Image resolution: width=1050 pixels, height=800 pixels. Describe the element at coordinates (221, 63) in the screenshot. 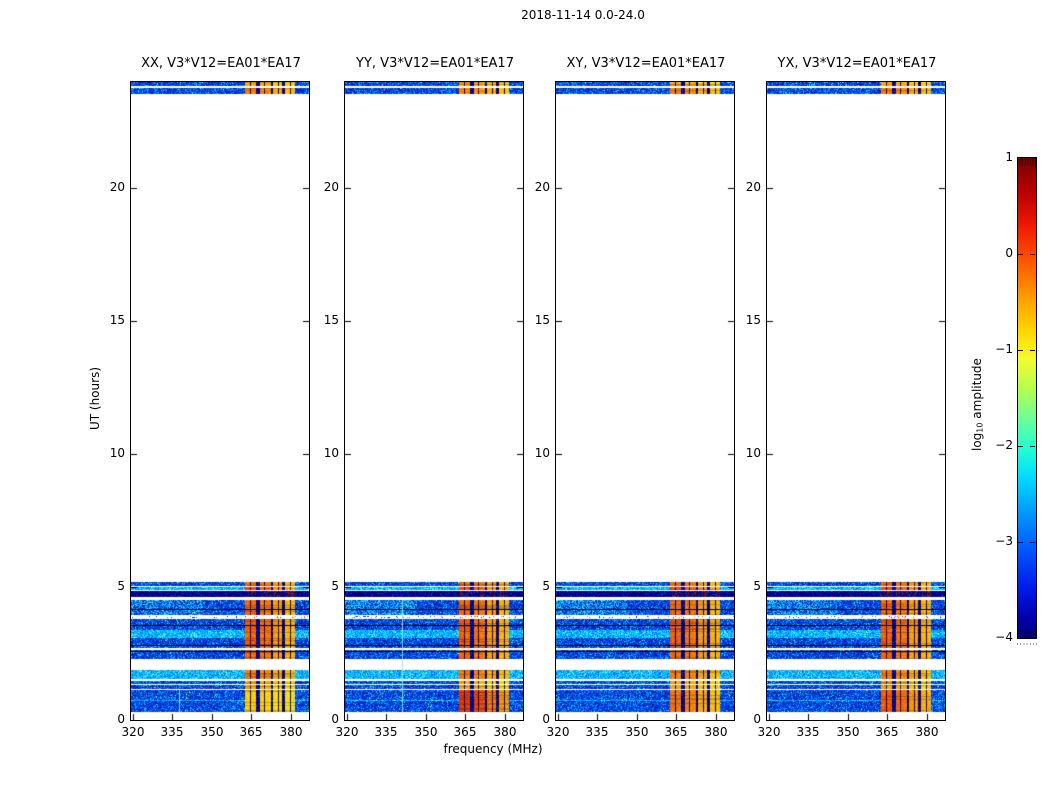

I see `panel-title-xx: XX, V3*V12=EA01*EA17` at that location.